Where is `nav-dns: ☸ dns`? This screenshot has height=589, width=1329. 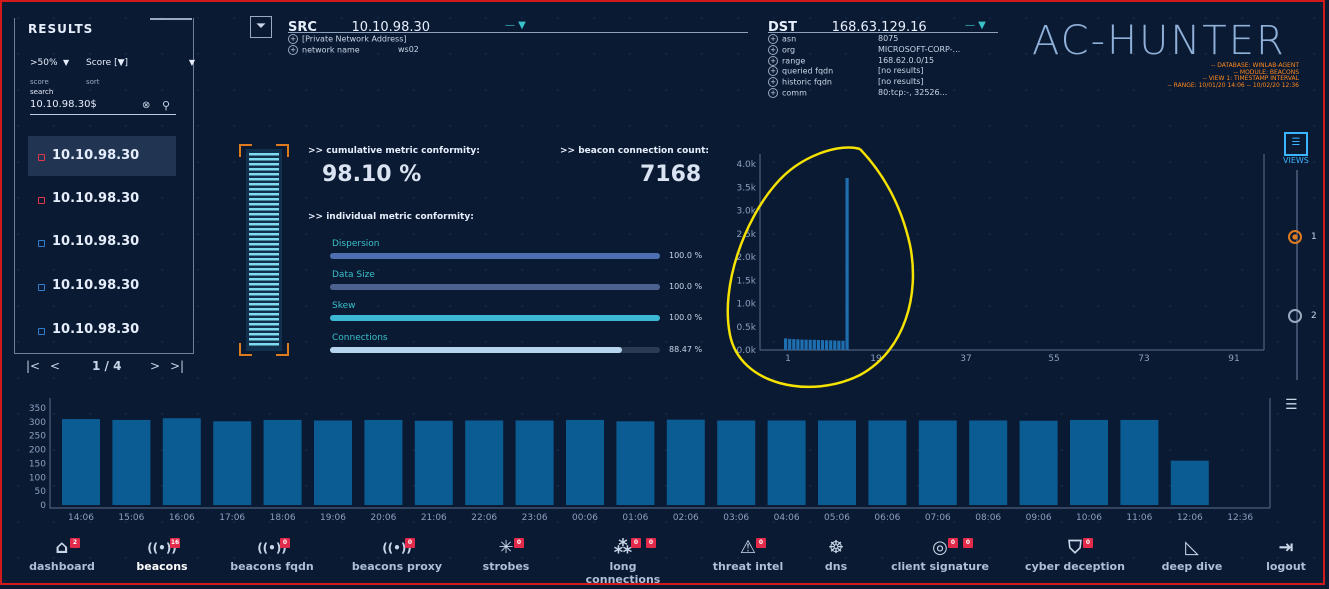 nav-dns: ☸ dns is located at coordinates (836, 556).